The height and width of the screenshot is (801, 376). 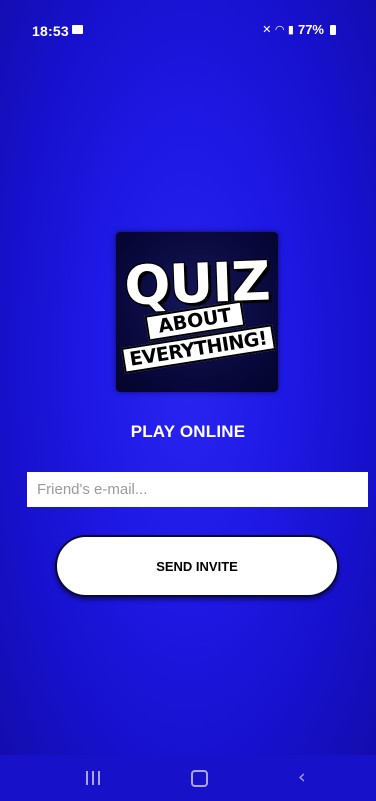 What do you see at coordinates (302, 777) in the screenshot?
I see `back-icon: ‹` at bounding box center [302, 777].